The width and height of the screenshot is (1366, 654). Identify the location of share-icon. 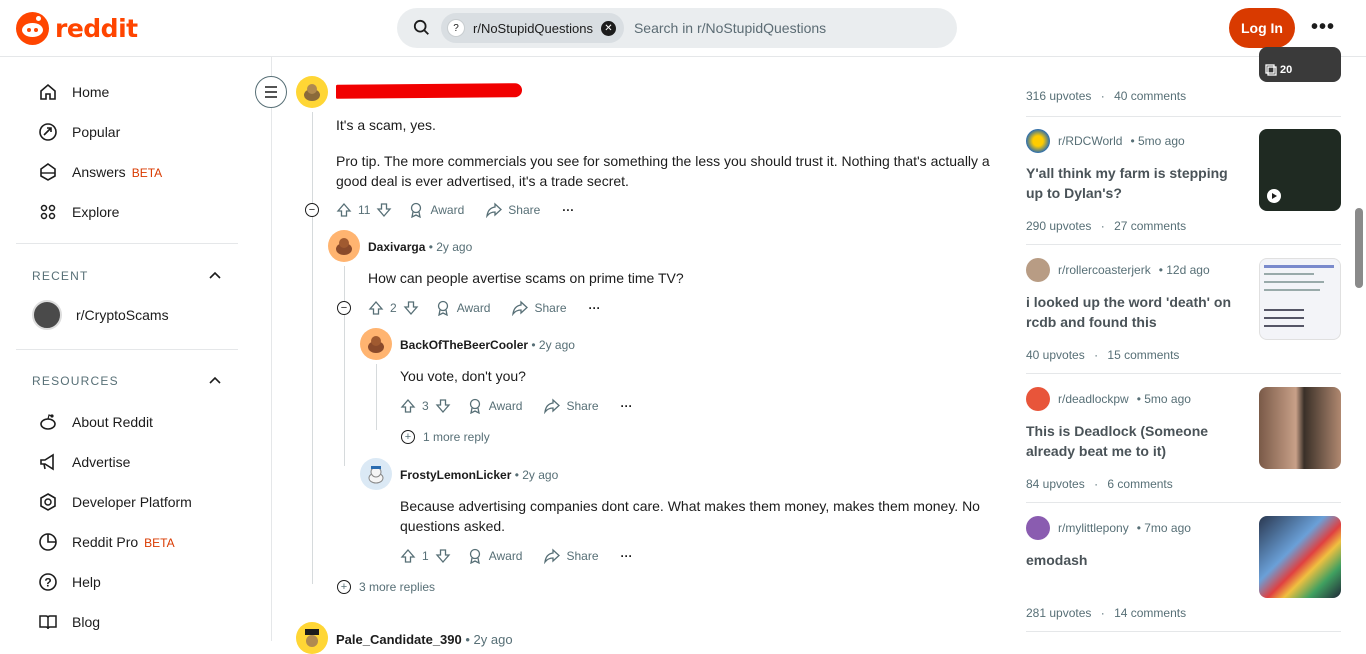
(552, 556).